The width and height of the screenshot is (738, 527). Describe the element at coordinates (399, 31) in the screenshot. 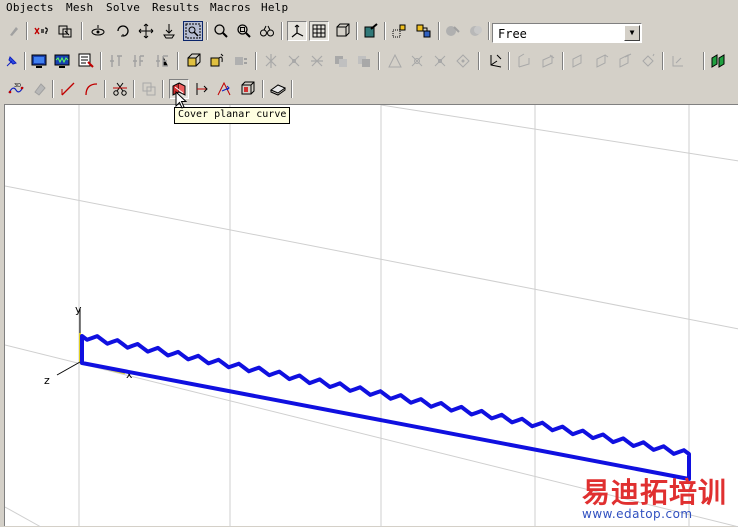

I see `add-to-group-button` at that location.